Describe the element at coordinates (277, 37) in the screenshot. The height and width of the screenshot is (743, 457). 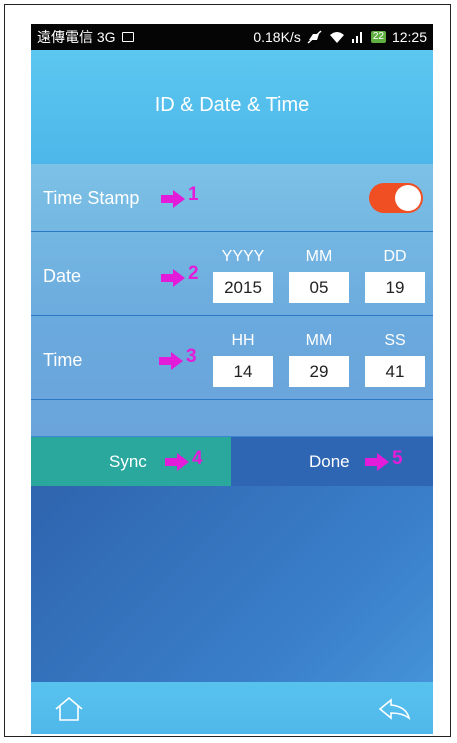
I see `network-speed: 0.18K/s` at that location.